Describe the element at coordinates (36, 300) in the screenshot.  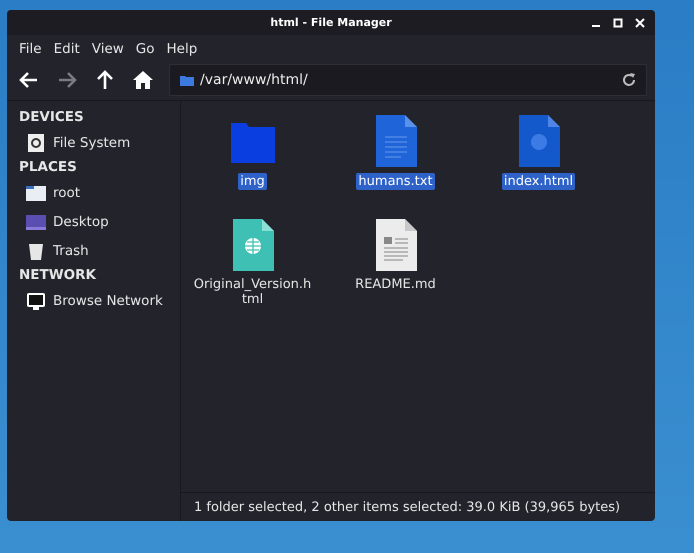
I see `network-icon` at that location.